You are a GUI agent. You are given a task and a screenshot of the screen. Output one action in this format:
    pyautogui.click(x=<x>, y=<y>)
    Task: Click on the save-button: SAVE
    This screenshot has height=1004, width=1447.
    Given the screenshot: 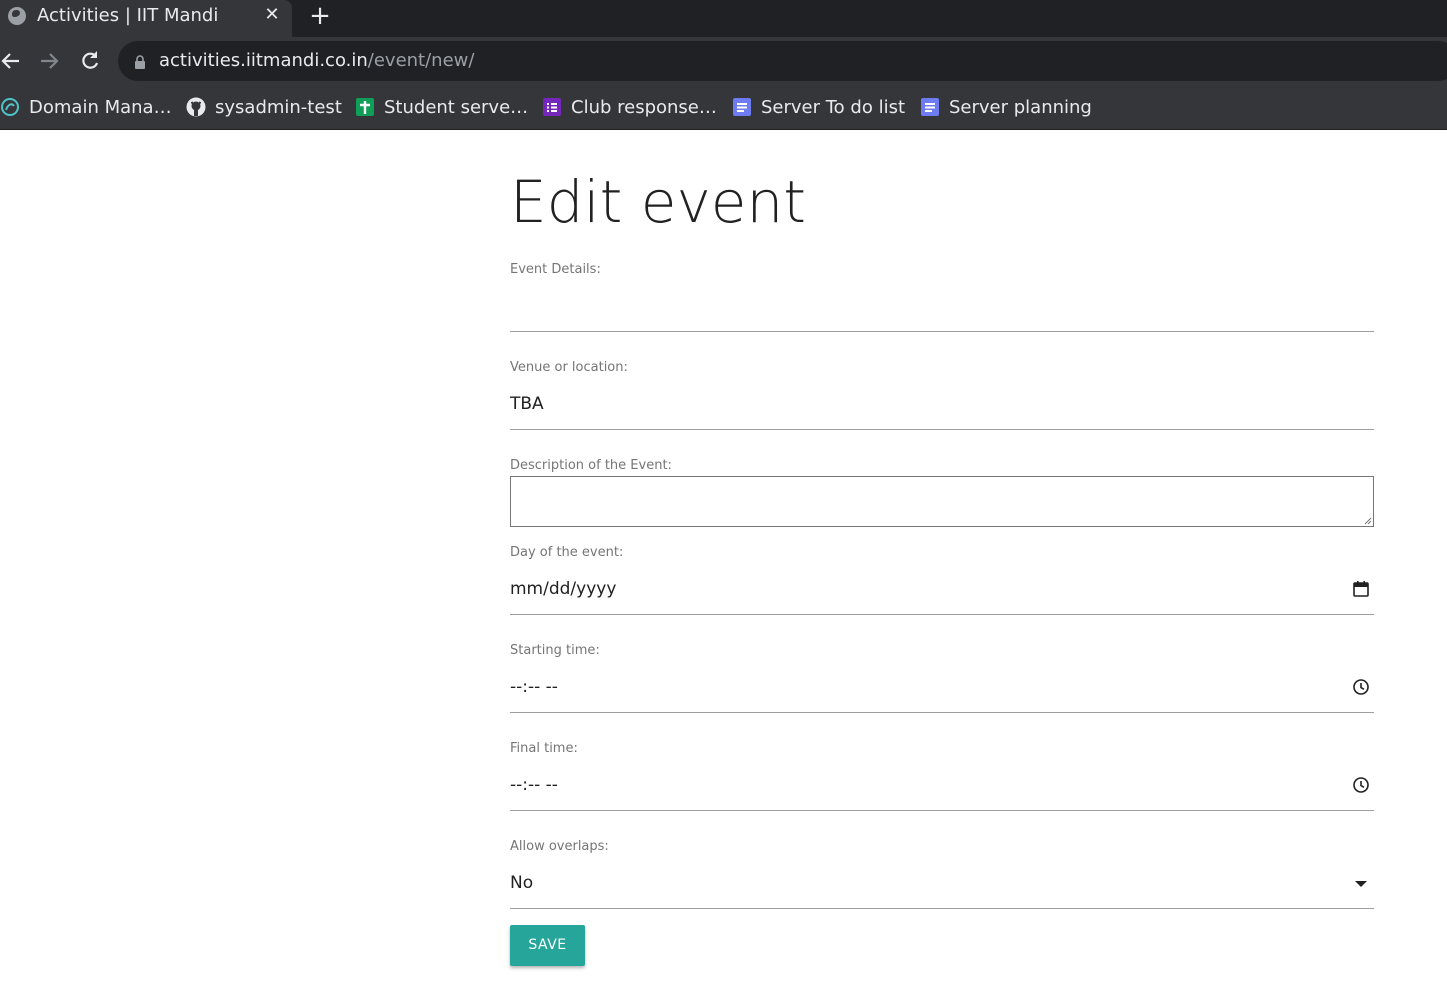 What is the action you would take?
    pyautogui.click(x=547, y=945)
    